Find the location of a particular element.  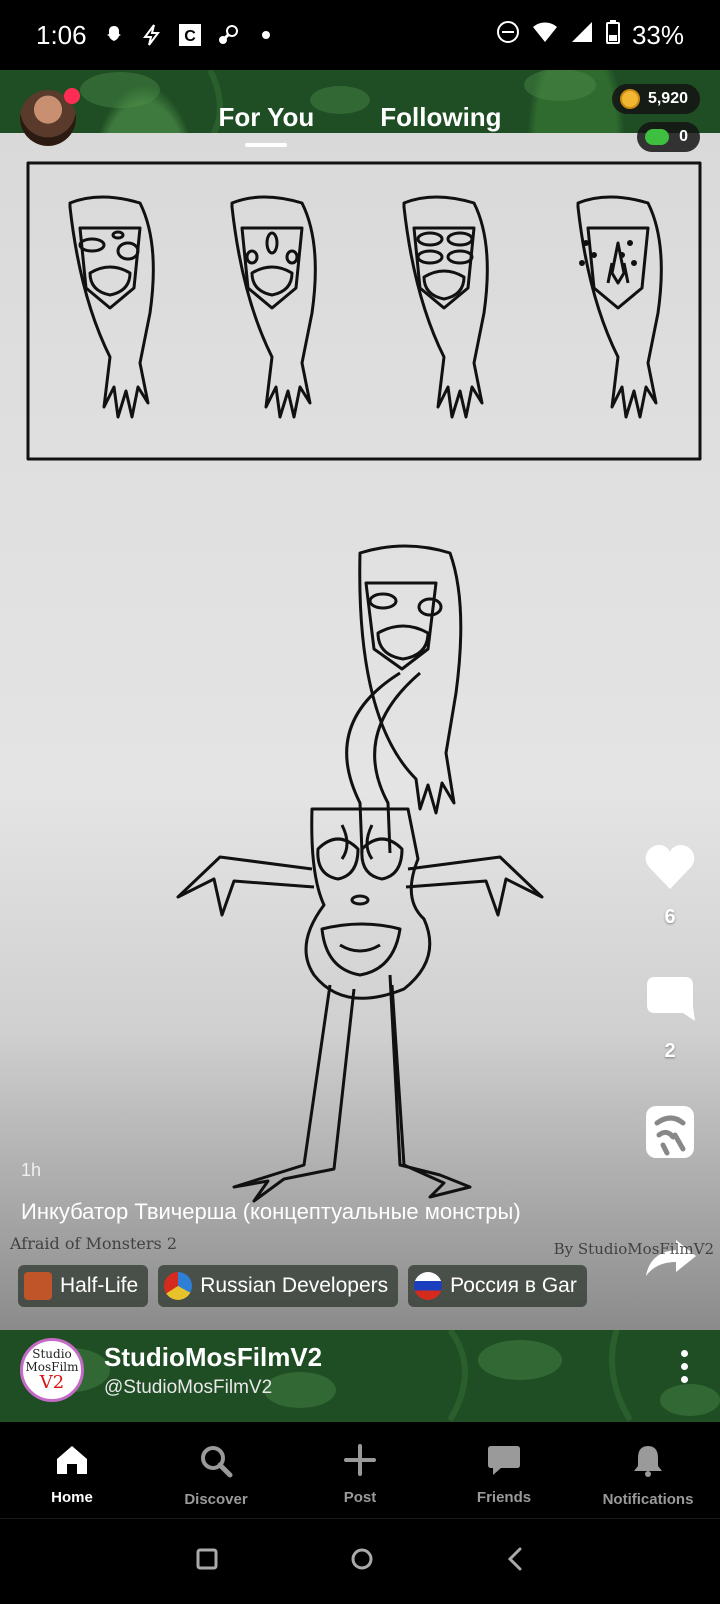

comment-count: 2 is located at coordinates (670, 1051).